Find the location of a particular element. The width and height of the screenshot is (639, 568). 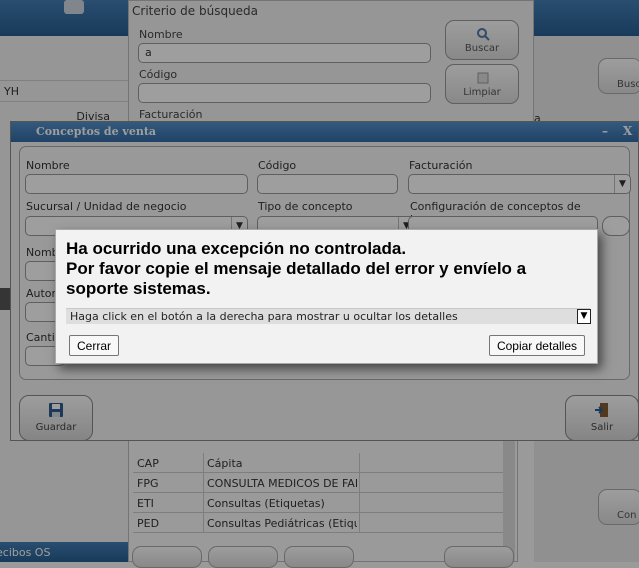

search-code-input is located at coordinates (284, 93).